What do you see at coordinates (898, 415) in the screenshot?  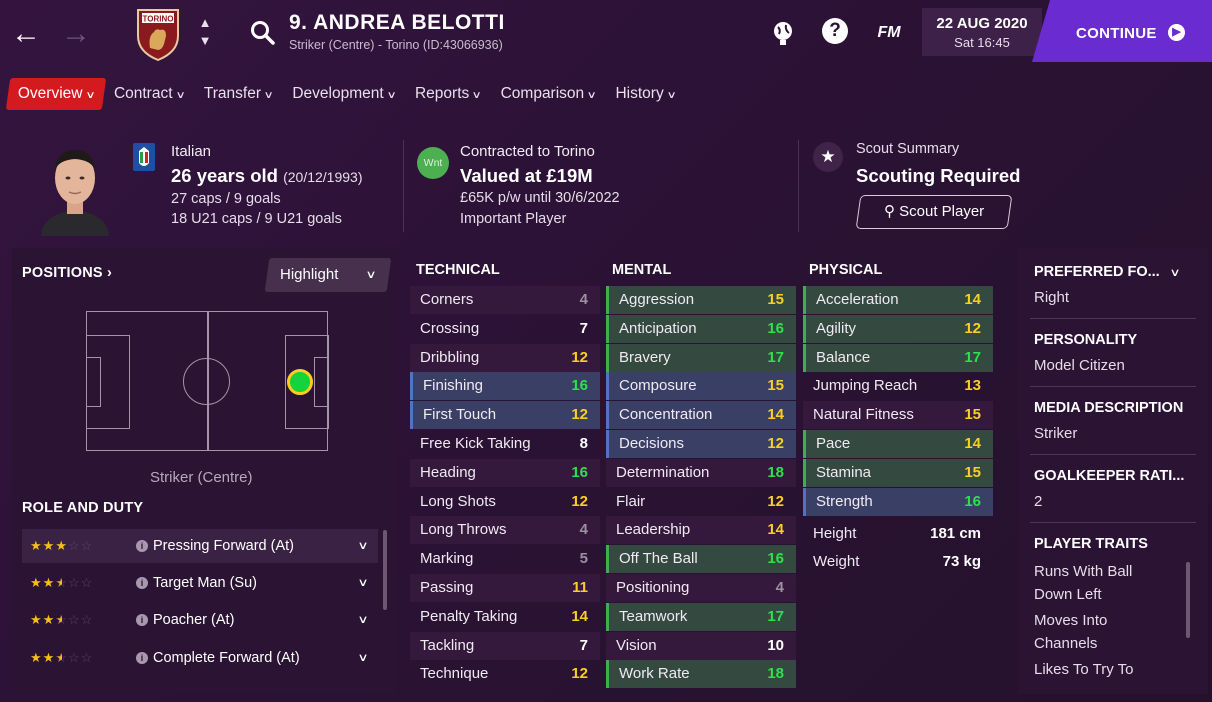 I see `attribute-row: Natural Fitness 15` at bounding box center [898, 415].